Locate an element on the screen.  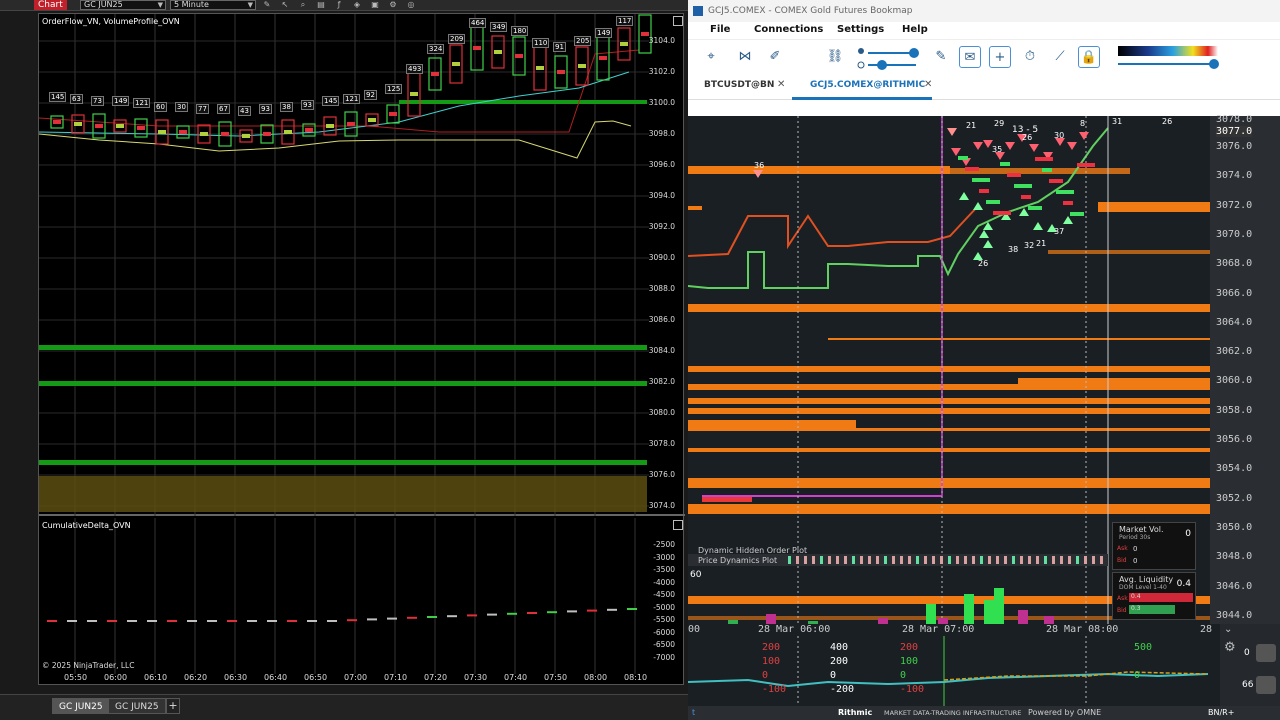
price-level-label: 3048.0 is located at coordinates (1234, 557).